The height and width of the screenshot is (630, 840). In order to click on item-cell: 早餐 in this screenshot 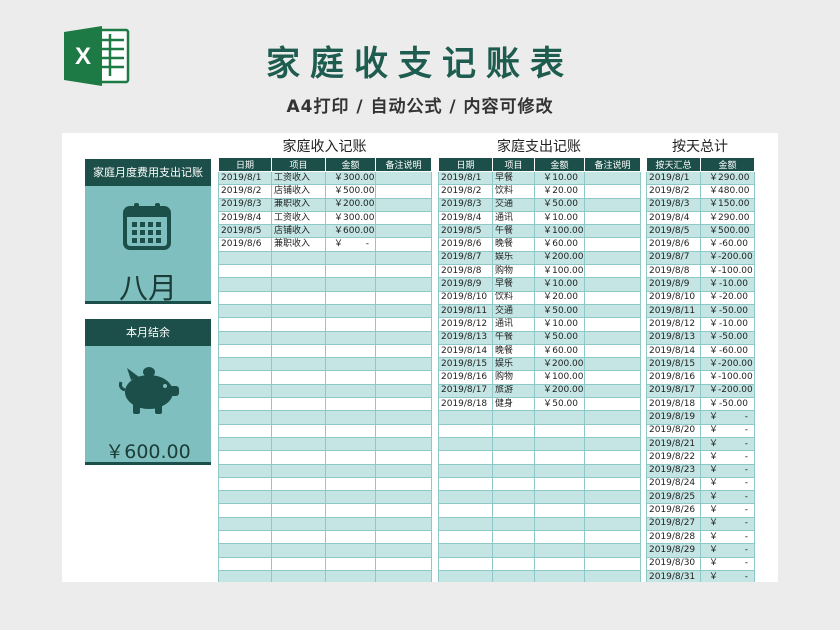, I will do `click(513, 178)`.